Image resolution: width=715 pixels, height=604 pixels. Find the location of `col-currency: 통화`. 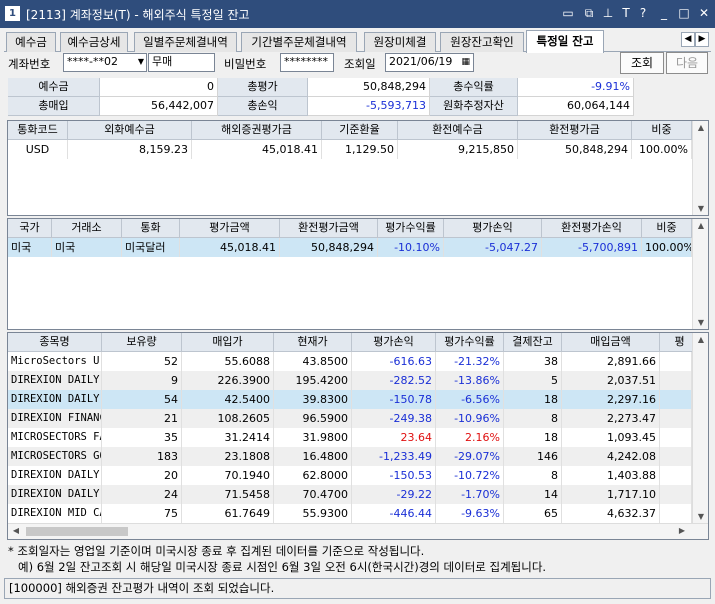

col-currency: 통화 is located at coordinates (151, 228).